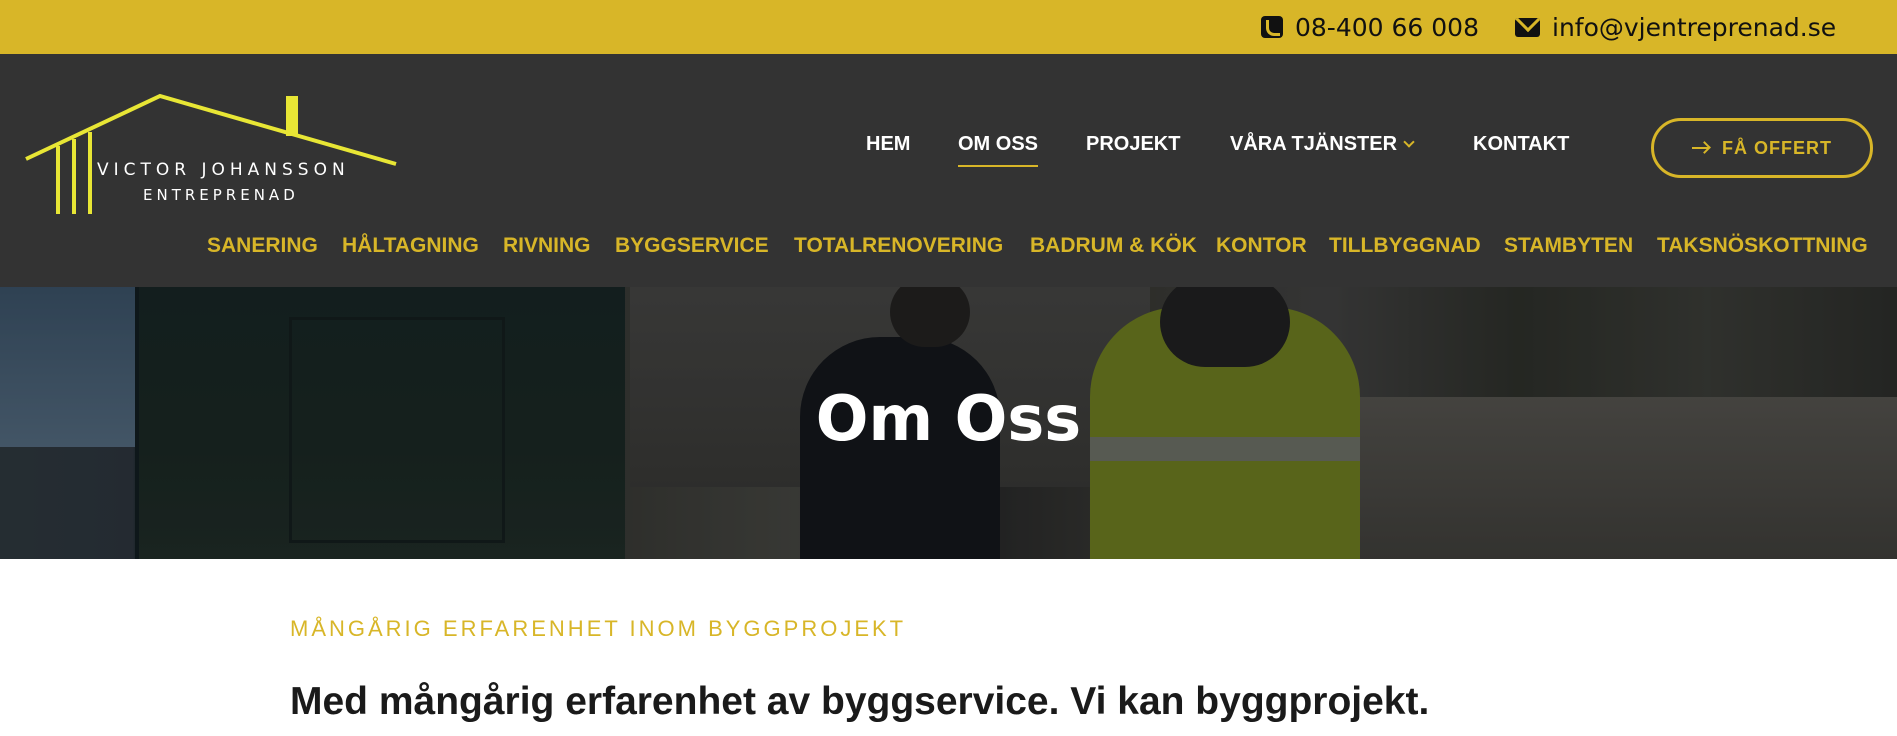 The width and height of the screenshot is (1897, 736). I want to click on chevron-down-icon, so click(1409, 142).